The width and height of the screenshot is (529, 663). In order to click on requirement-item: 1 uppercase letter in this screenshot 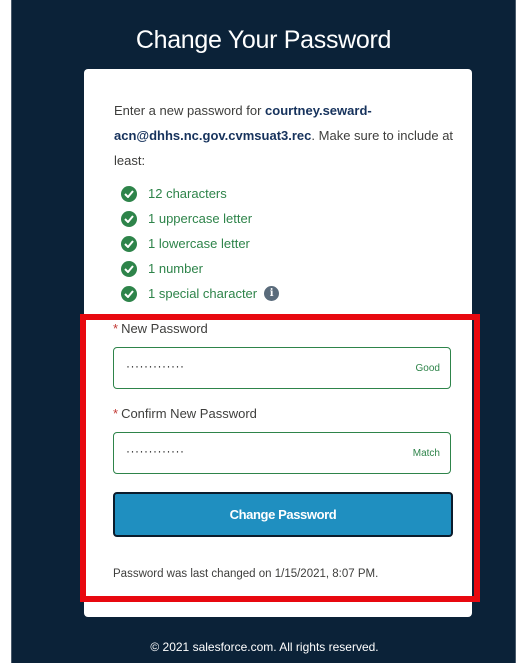, I will do `click(200, 218)`.